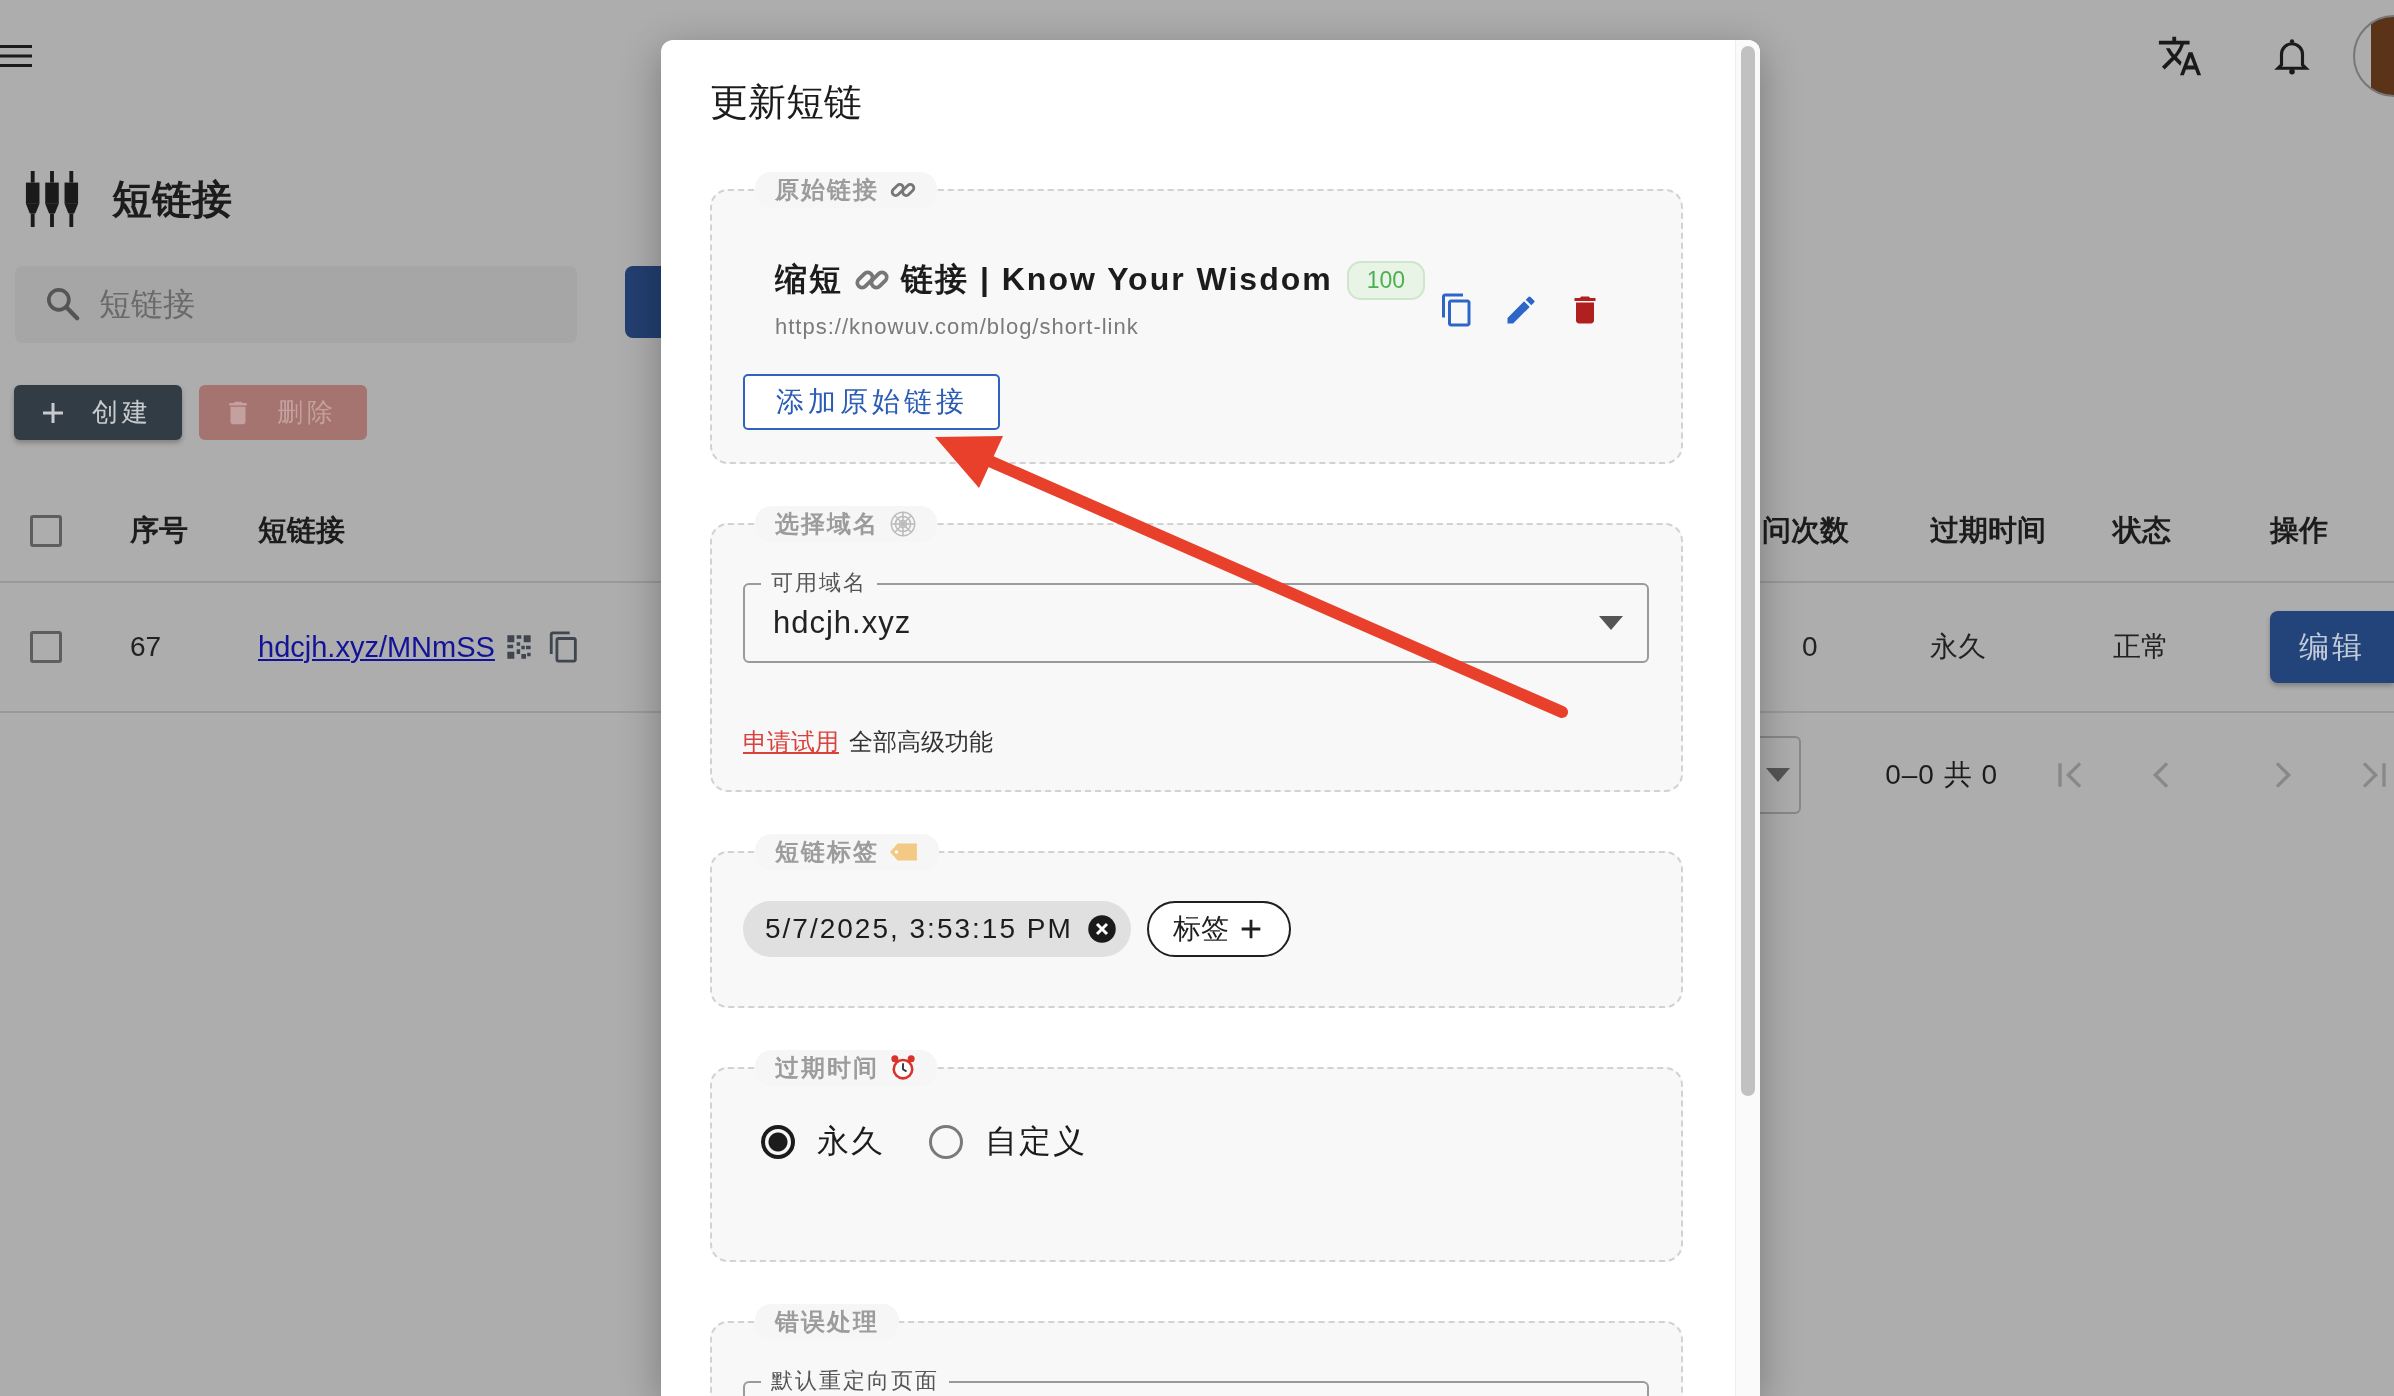 The height and width of the screenshot is (1396, 2394). I want to click on table-cell-text: 0, so click(1809, 647).